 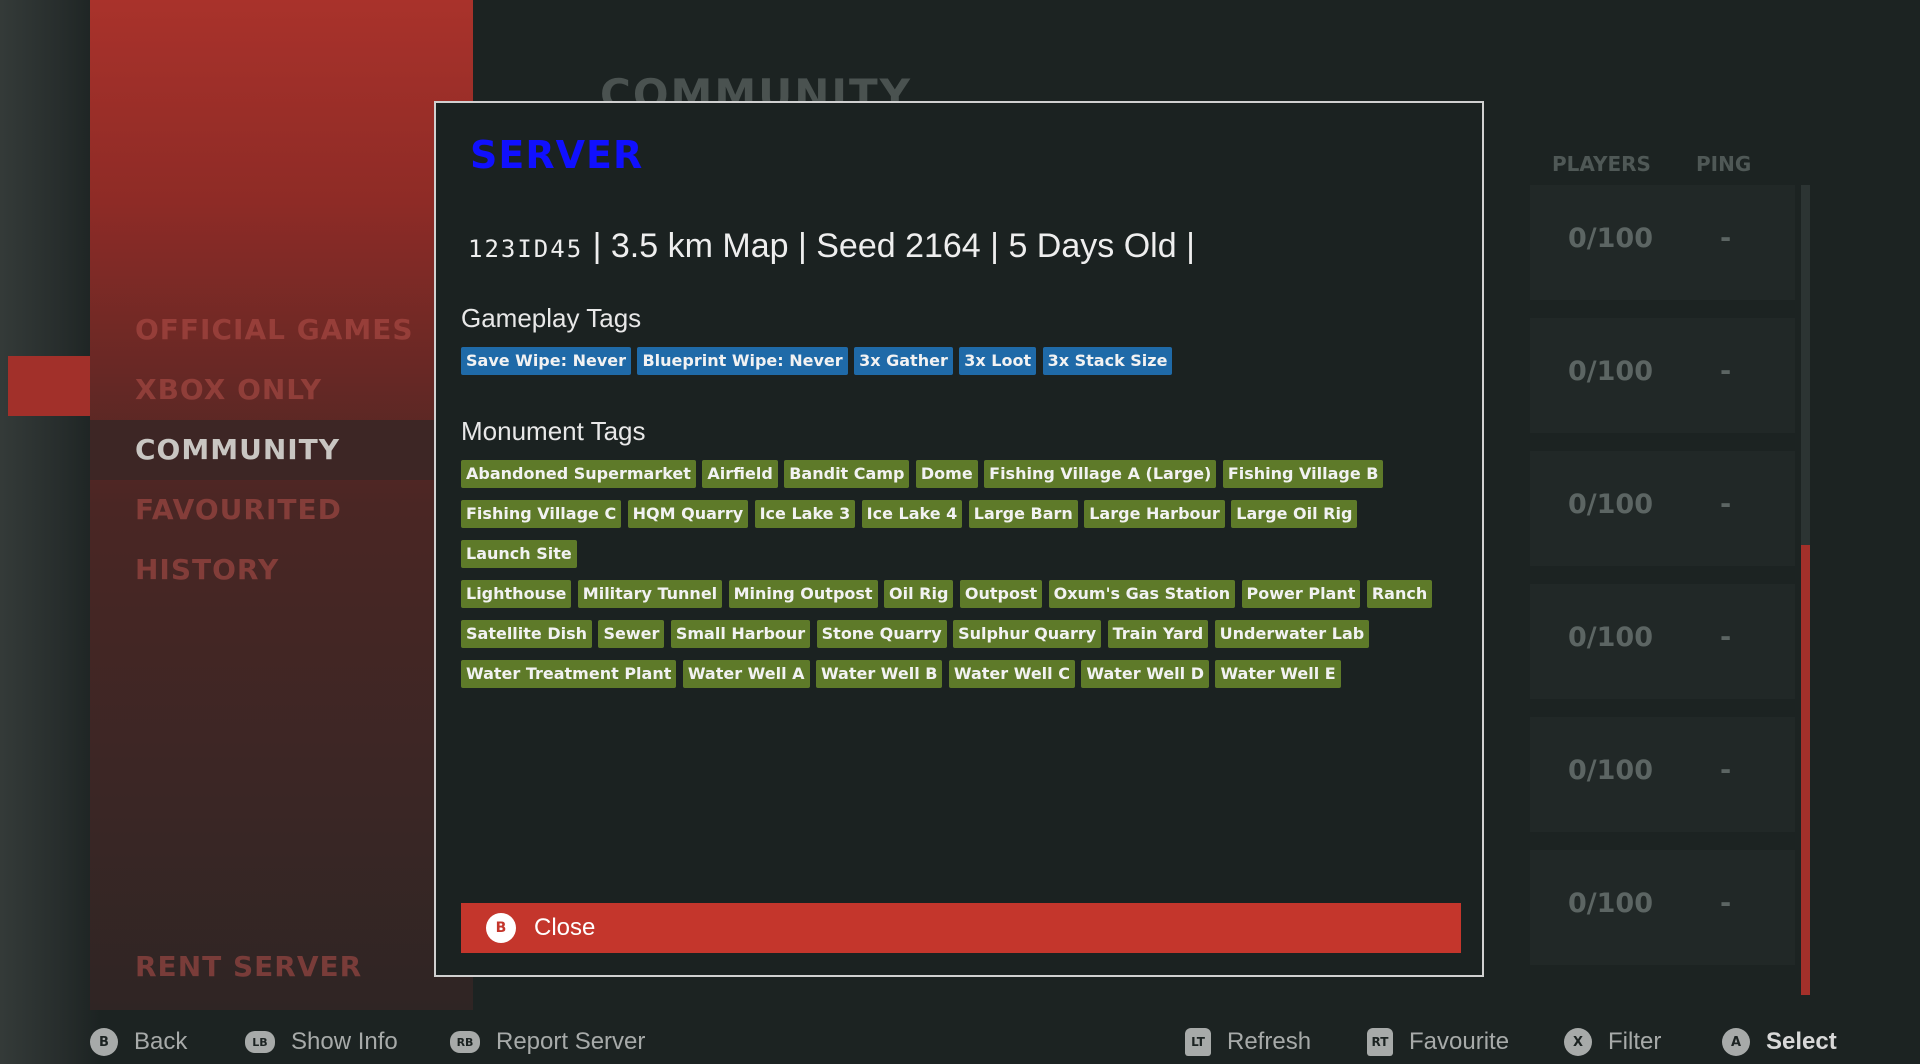 I want to click on monument-tag: HQM Quarry, so click(x=688, y=514).